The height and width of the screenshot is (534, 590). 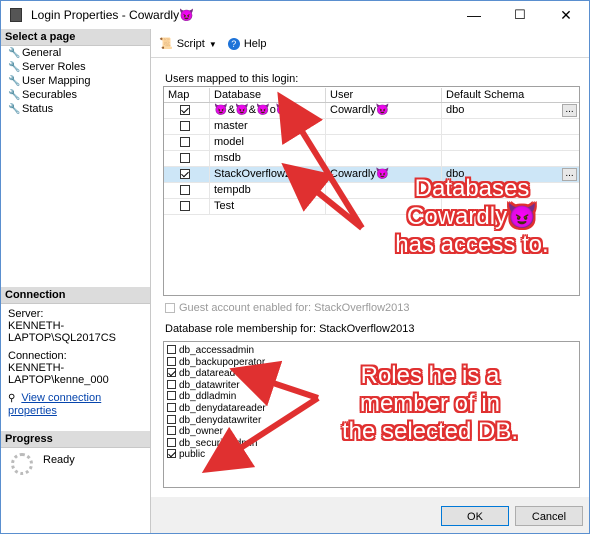 What do you see at coordinates (371, 454) in the screenshot?
I see `role-item: public` at bounding box center [371, 454].